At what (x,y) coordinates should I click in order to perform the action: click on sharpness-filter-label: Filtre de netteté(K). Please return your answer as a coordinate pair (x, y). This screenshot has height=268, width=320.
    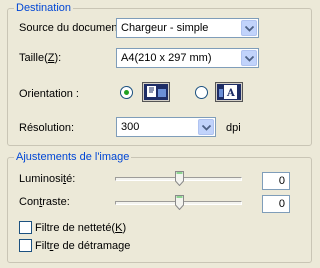
    Looking at the image, I should click on (80, 228).